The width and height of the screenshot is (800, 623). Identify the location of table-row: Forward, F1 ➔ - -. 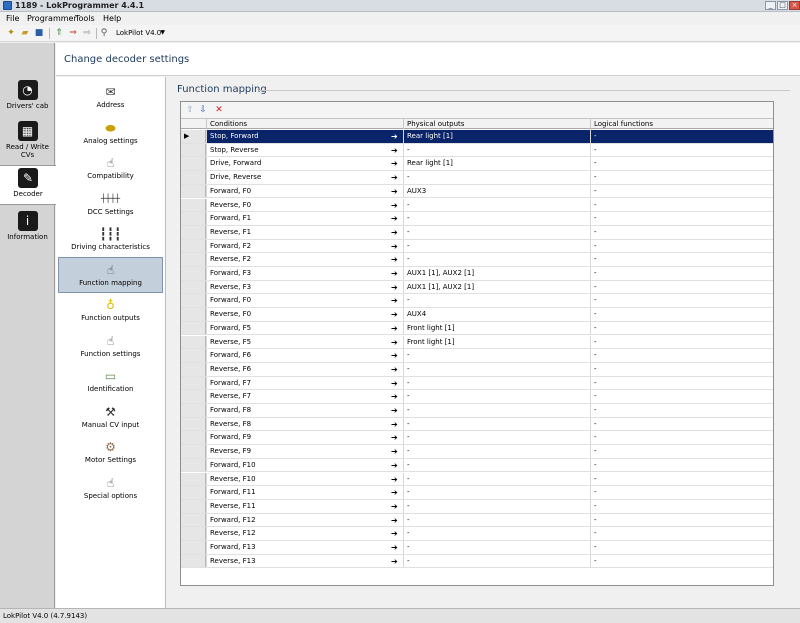
(477, 219).